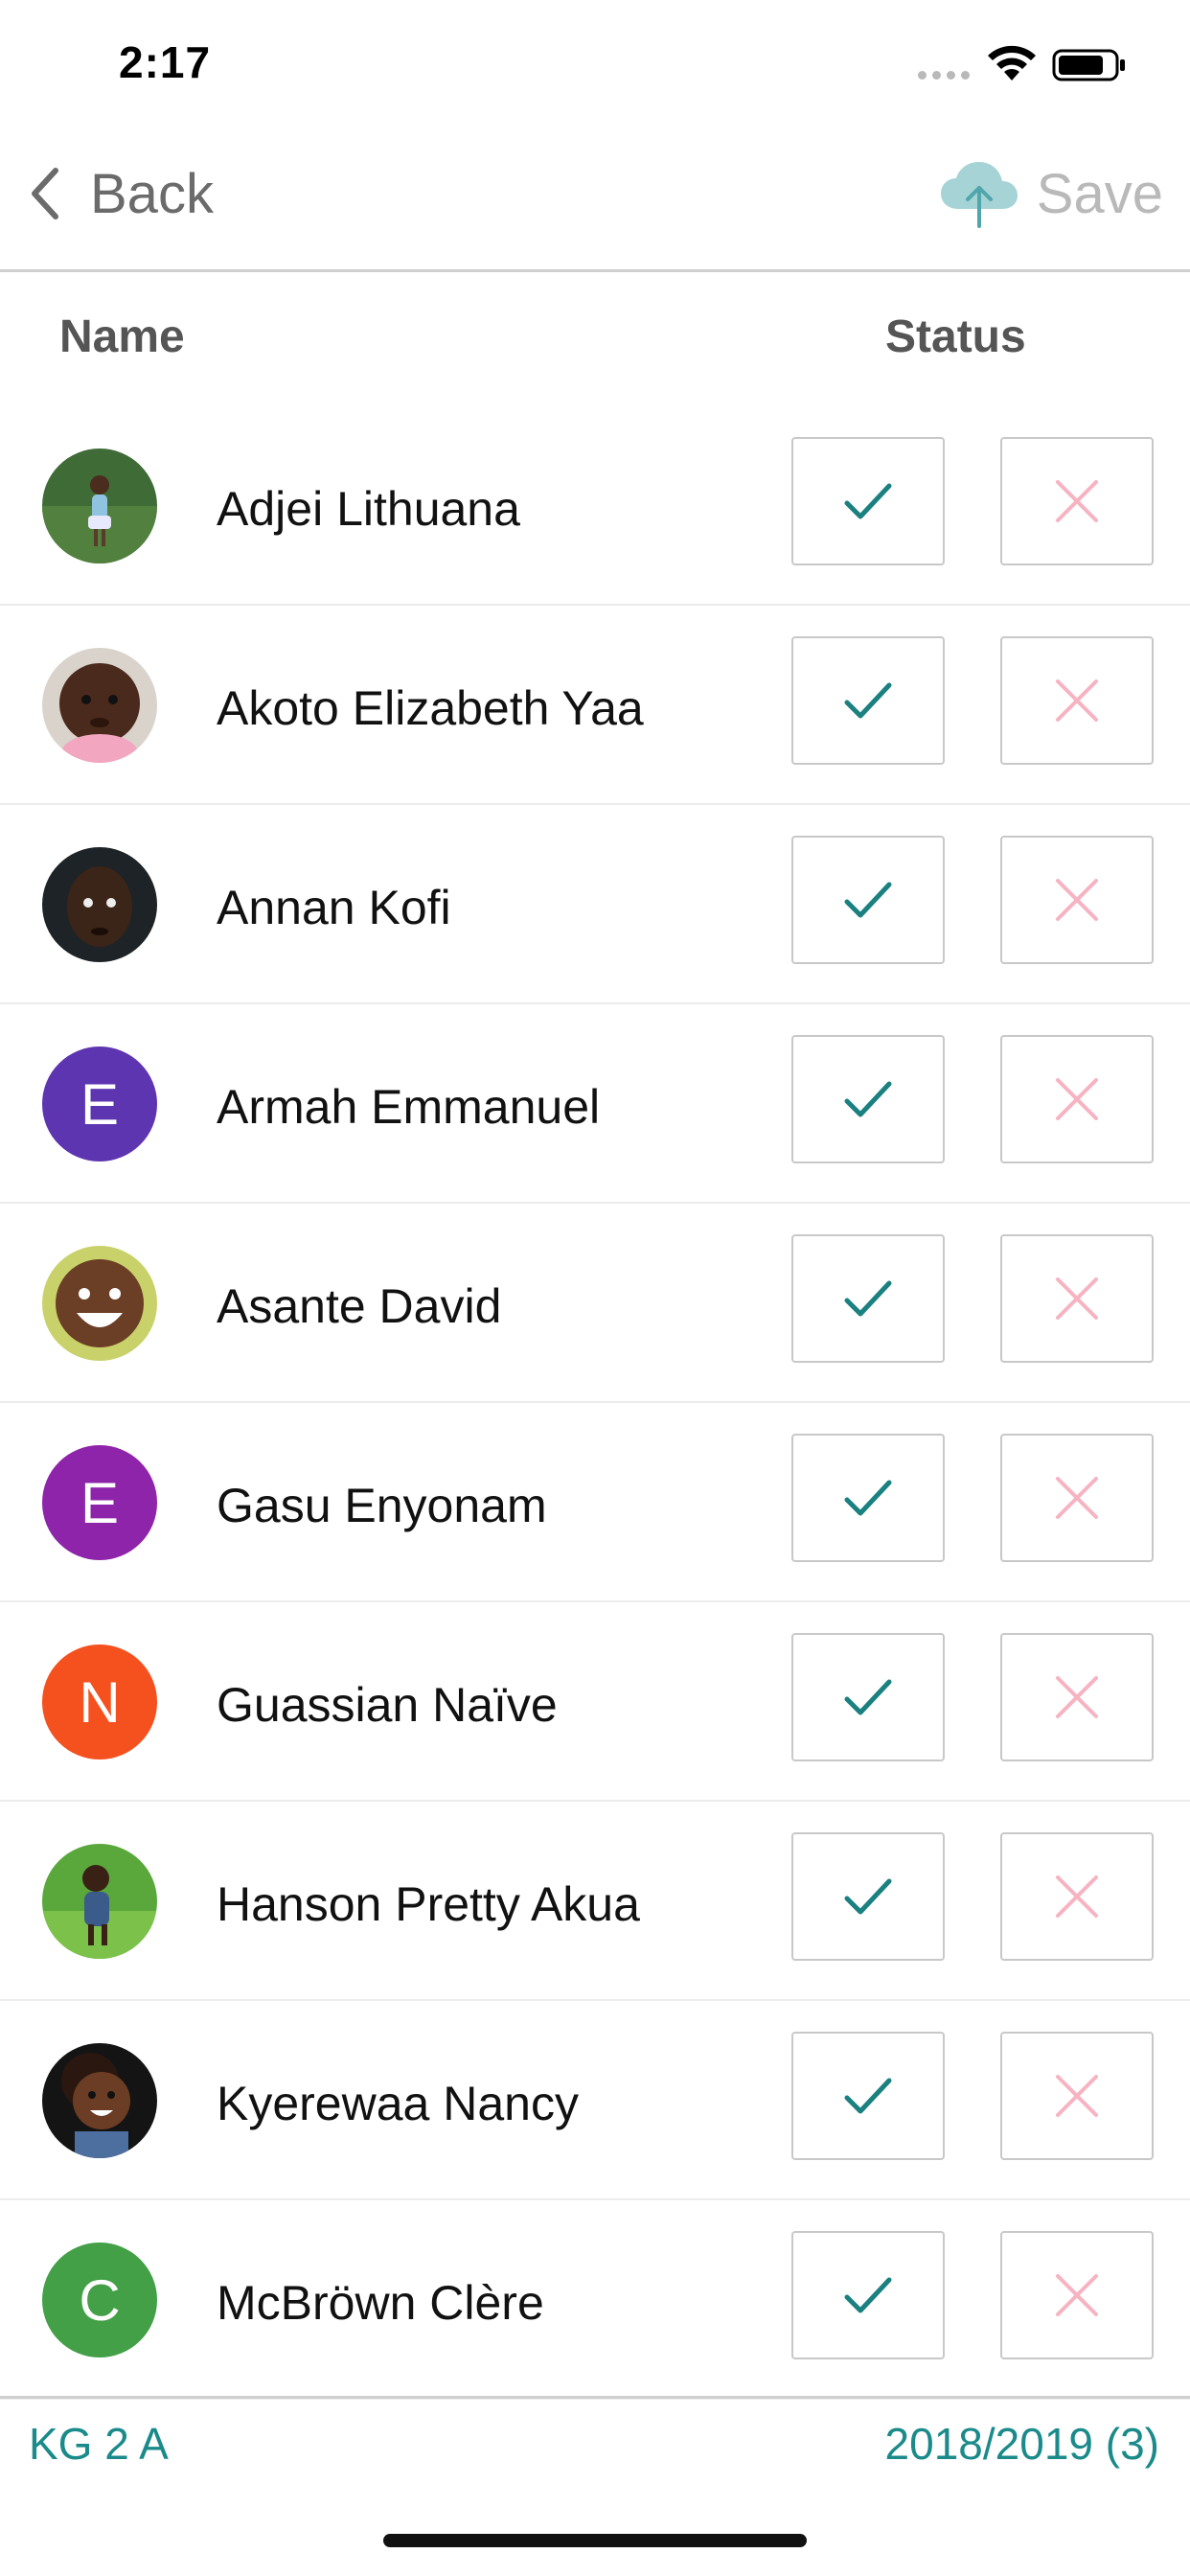 The image size is (1190, 2576). Describe the element at coordinates (956, 336) in the screenshot. I see `status-column-header: Status` at that location.